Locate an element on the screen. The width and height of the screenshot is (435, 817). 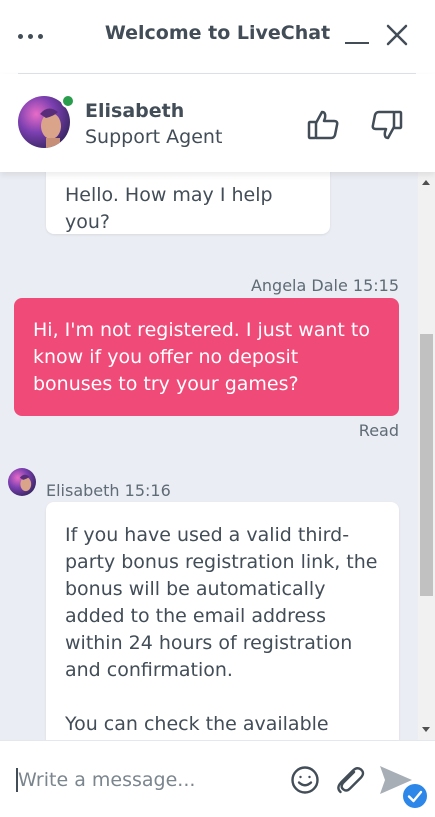
message-composer is located at coordinates (217, 778).